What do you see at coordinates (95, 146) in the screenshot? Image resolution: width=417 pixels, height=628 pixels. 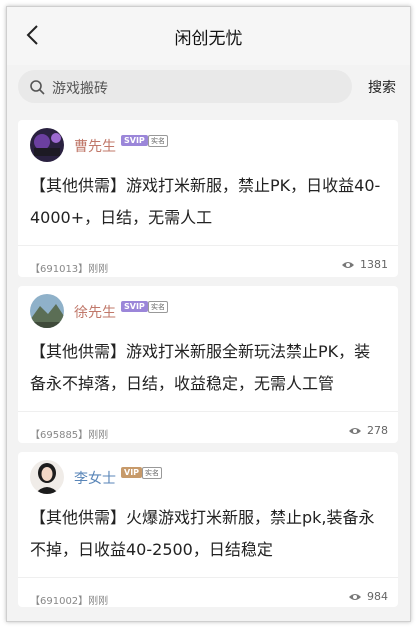 I see `author-name: 曹先生` at bounding box center [95, 146].